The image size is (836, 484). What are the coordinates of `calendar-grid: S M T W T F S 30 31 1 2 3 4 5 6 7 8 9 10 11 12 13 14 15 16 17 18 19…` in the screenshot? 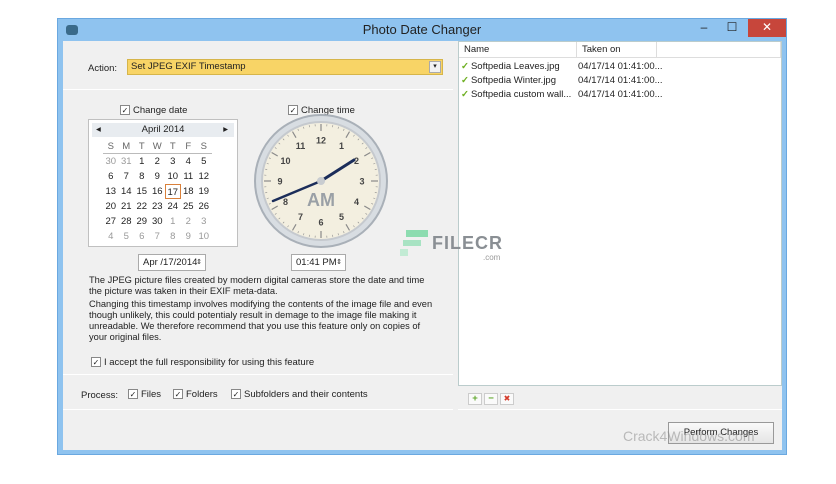 It's located at (157, 191).